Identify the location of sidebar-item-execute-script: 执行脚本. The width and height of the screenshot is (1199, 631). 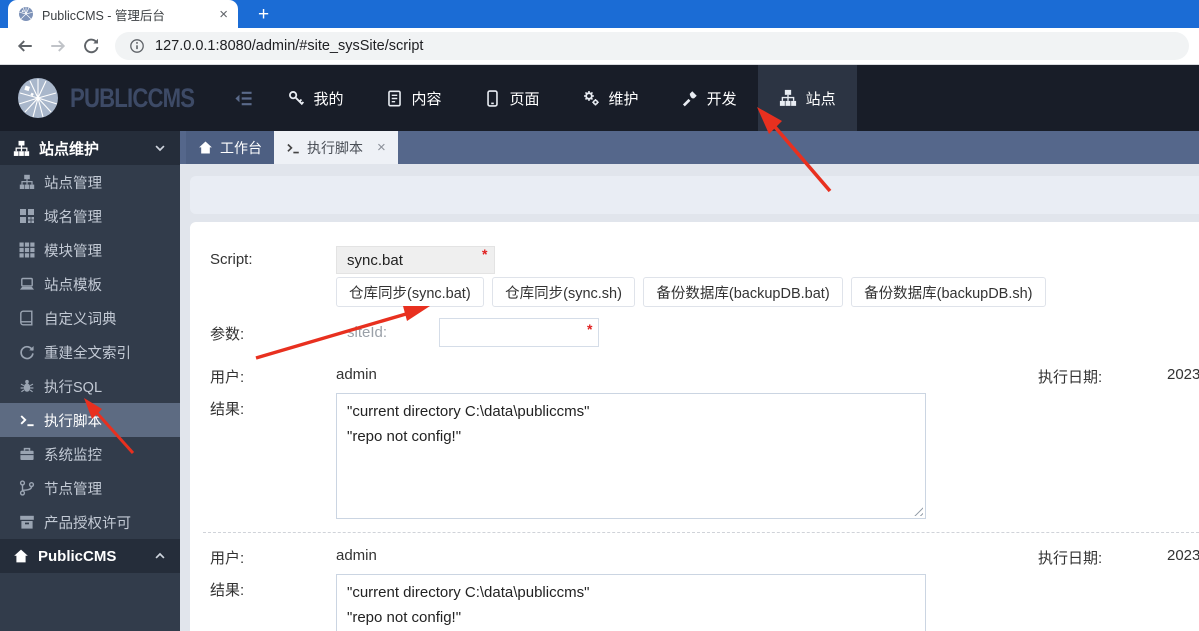
(90, 420).